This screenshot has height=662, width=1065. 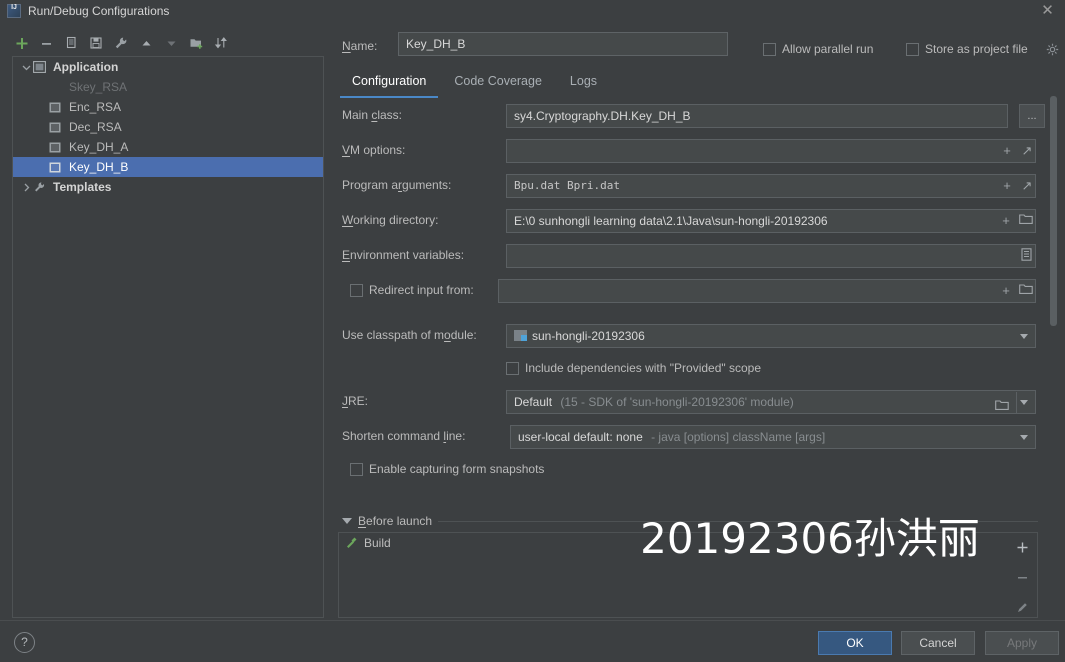 I want to click on use-classpath-of-module-combo: sun-hongli-20192306, so click(x=771, y=336).